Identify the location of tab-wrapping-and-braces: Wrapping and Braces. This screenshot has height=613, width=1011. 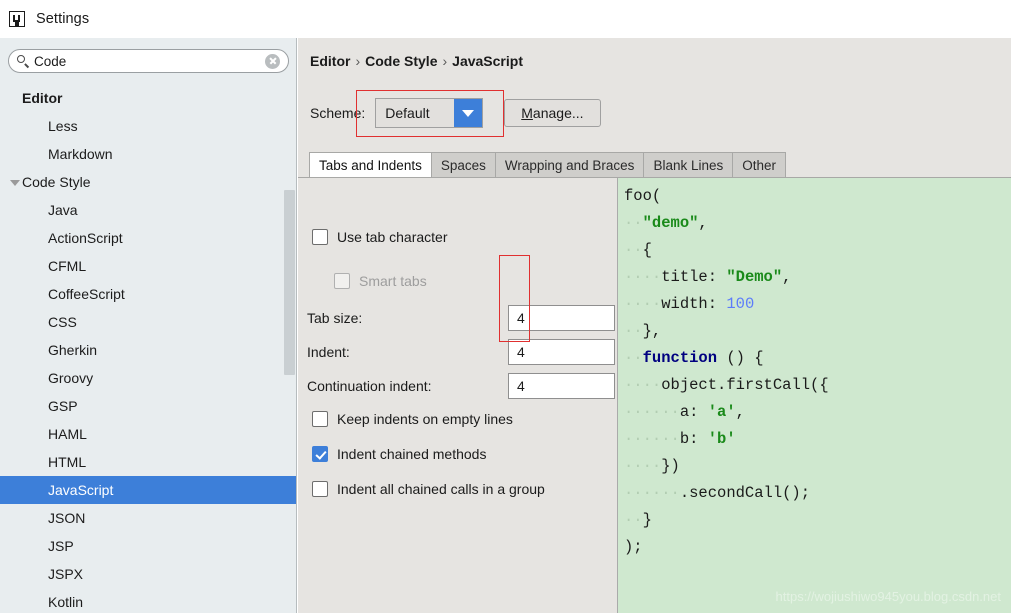
(569, 164).